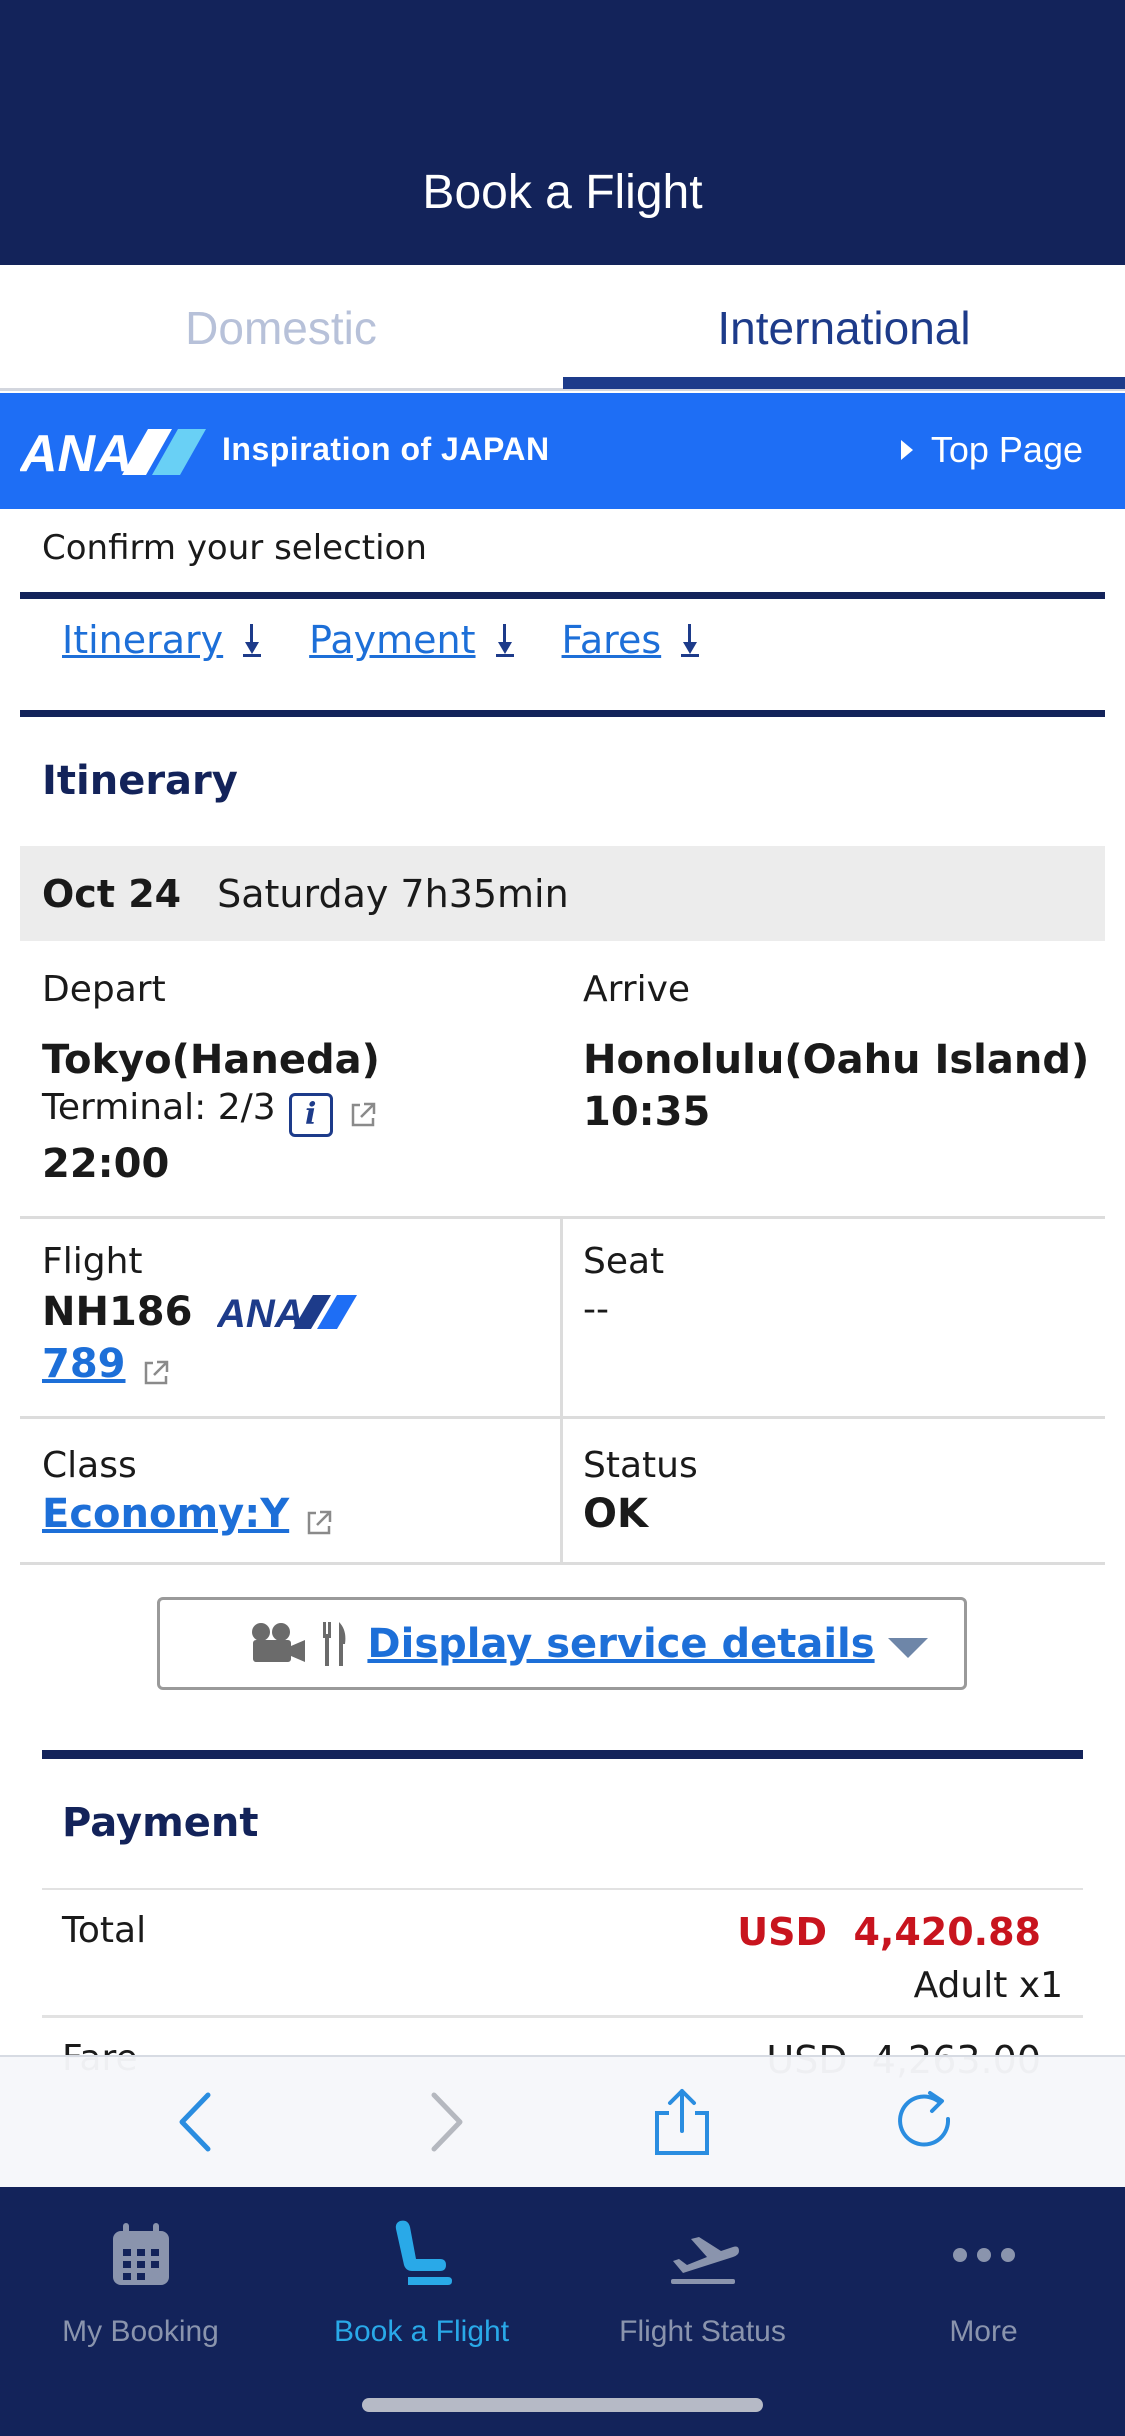 The image size is (1125, 2436). I want to click on payment-total-row: Total USD 4,420.88 Adult x1, so click(562, 1954).